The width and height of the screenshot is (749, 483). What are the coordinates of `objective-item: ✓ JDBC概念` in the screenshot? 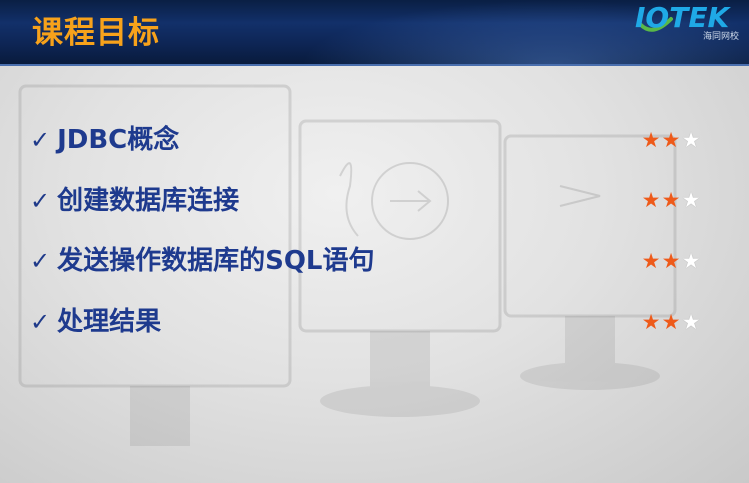 It's located at (104, 140).